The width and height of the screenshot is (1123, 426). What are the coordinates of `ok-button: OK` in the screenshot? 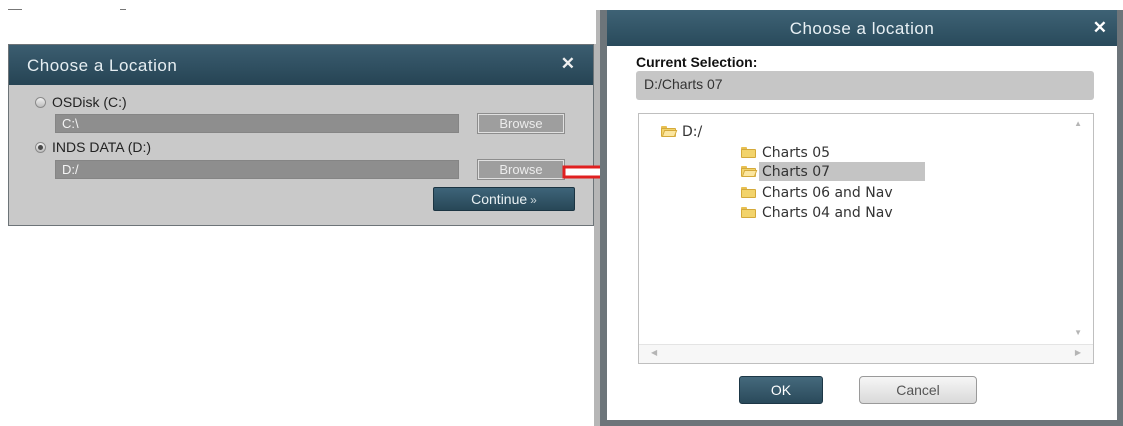 It's located at (781, 390).